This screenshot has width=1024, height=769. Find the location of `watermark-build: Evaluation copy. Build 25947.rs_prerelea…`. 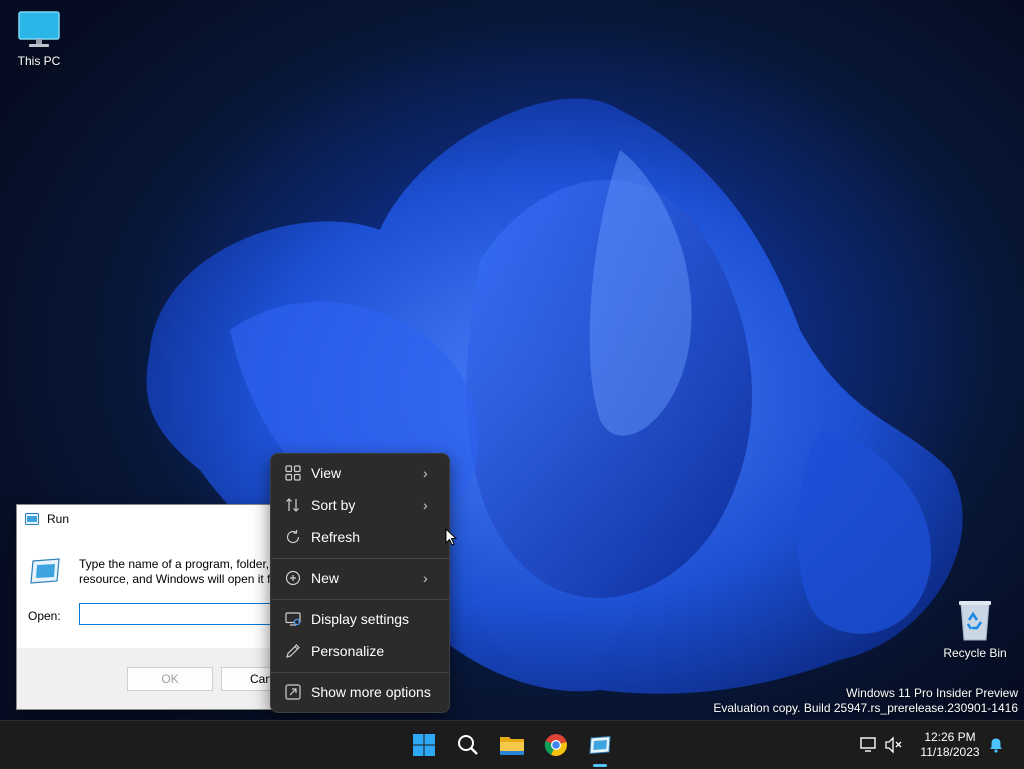

watermark-build: Evaluation copy. Build 25947.rs_prerelea… is located at coordinates (865, 708).